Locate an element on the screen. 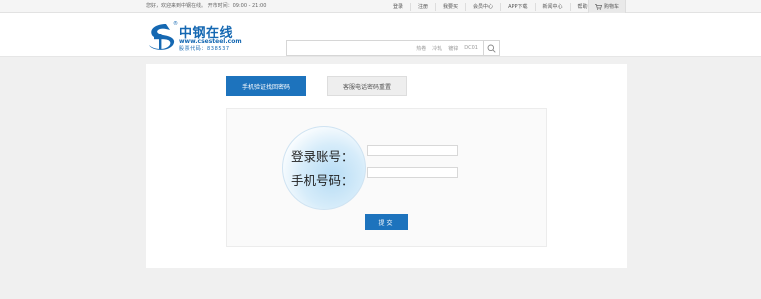 The image size is (761, 299). cart-label: 购物车 is located at coordinates (611, 7).